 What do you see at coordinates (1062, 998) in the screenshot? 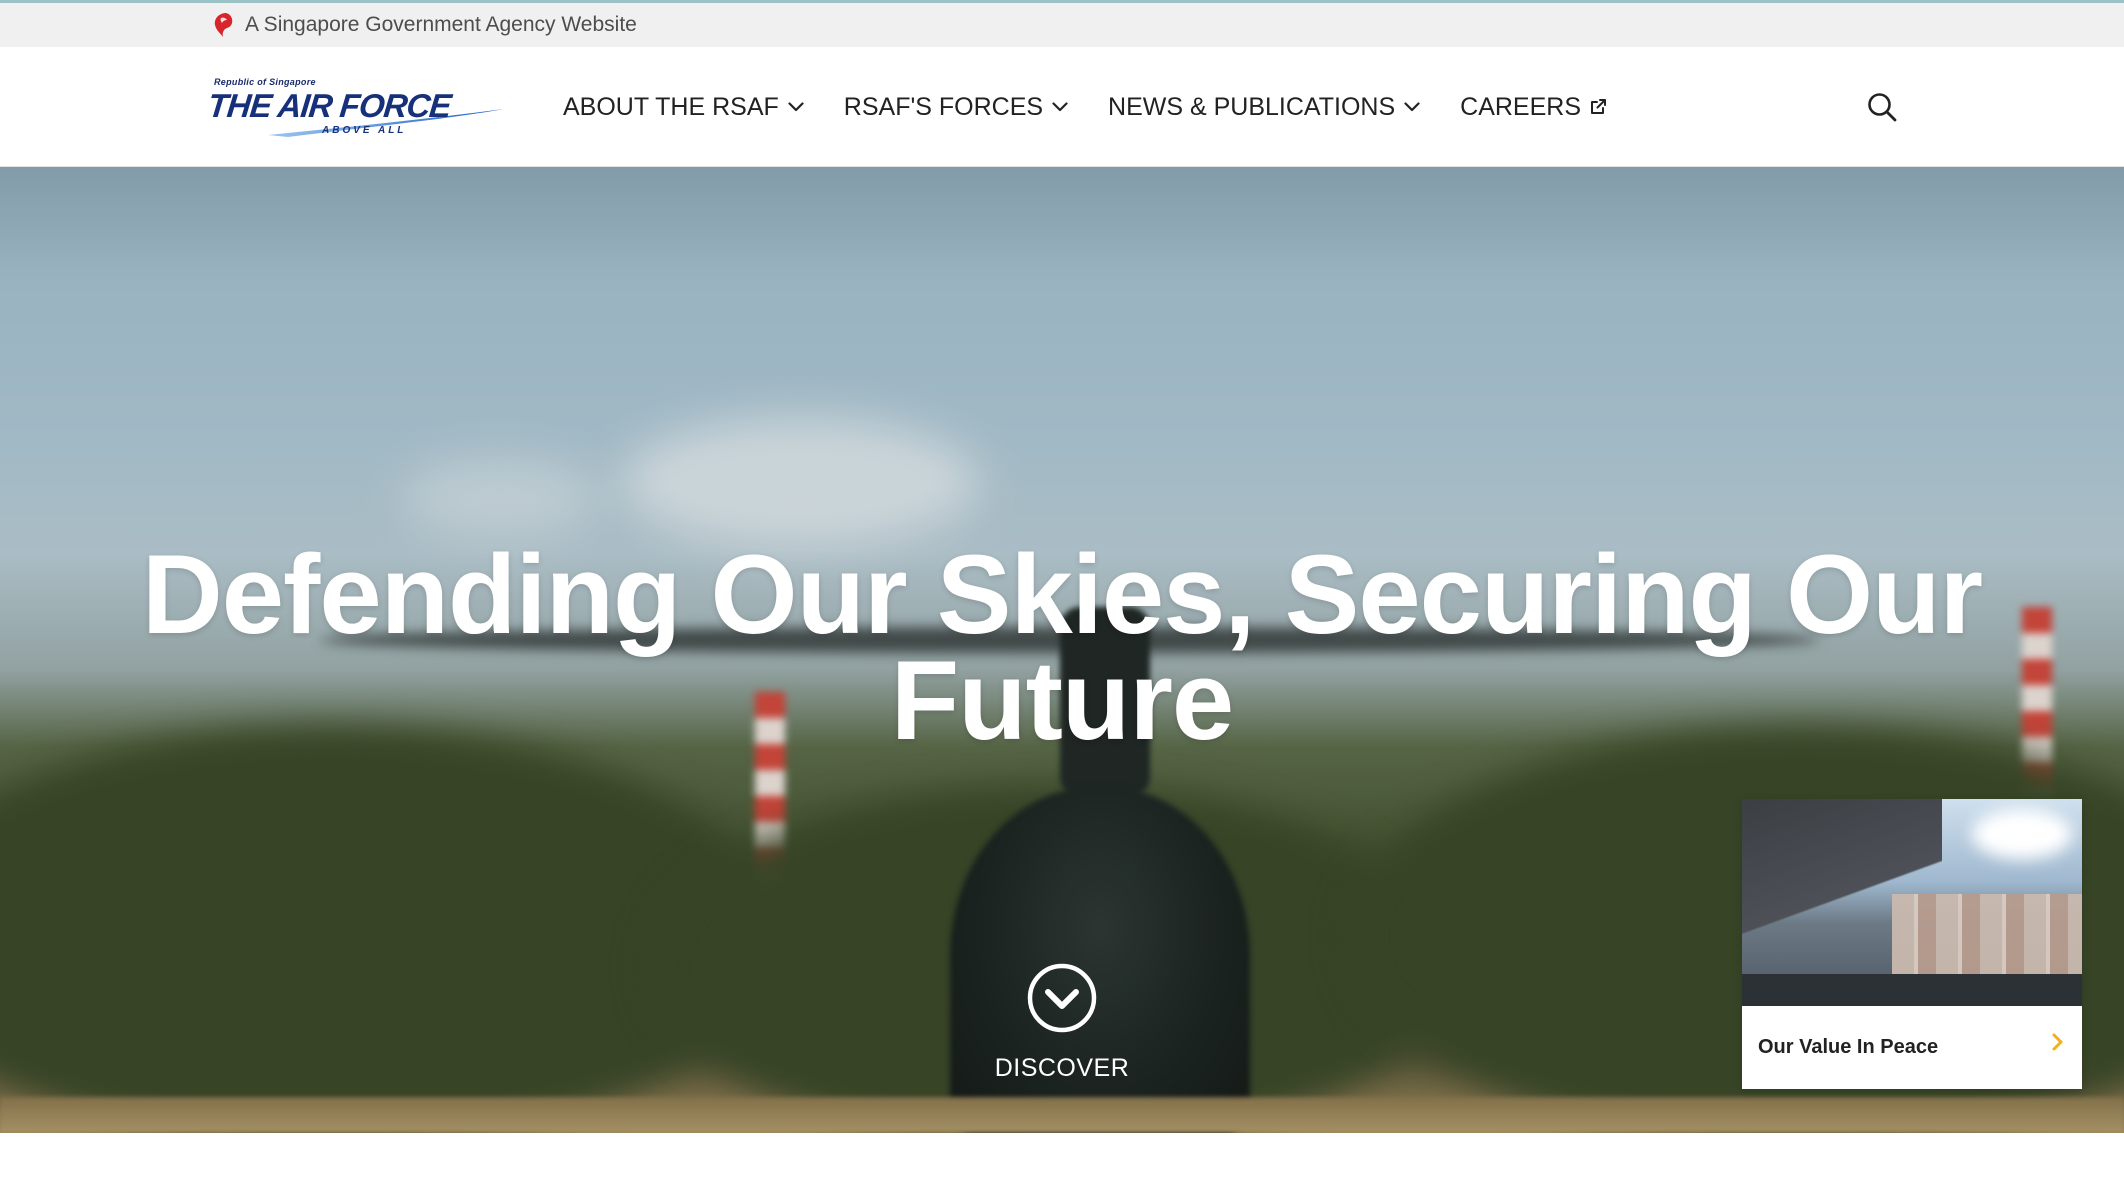
I see `chevron-down-circle-icon` at bounding box center [1062, 998].